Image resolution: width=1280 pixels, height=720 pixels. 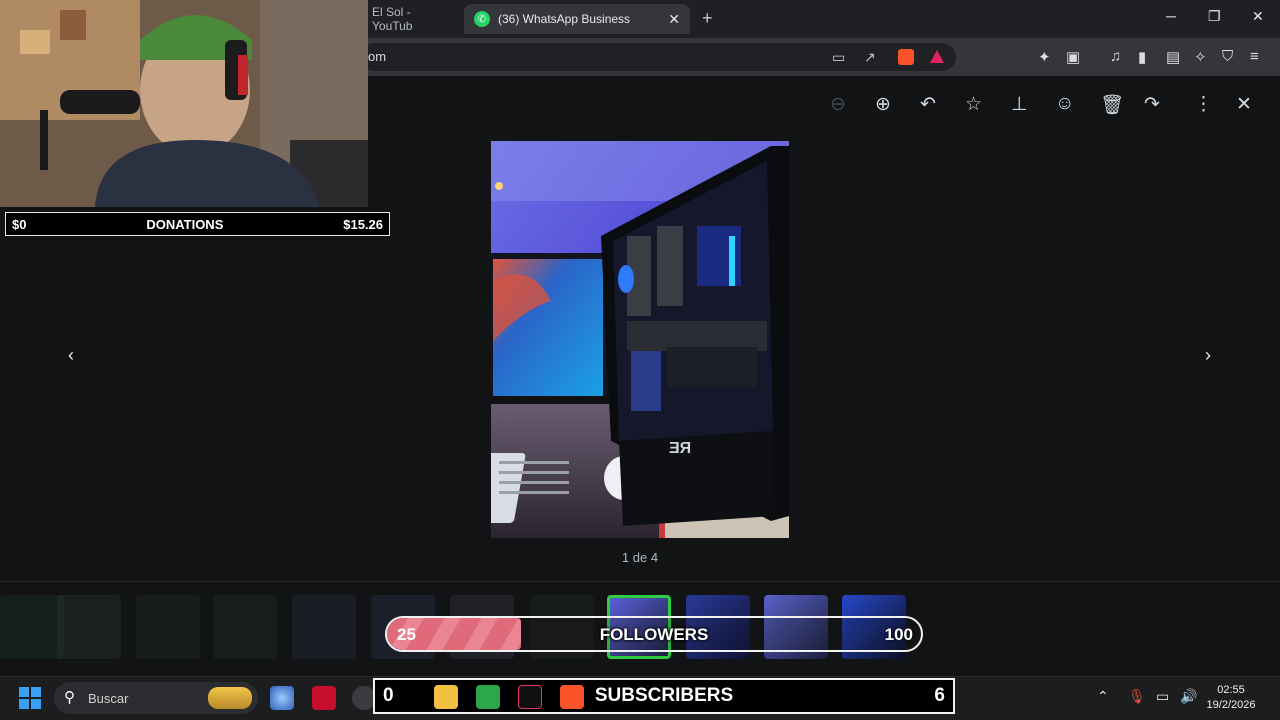 I want to click on media-photo: ƎЯ, so click(x=640, y=339).